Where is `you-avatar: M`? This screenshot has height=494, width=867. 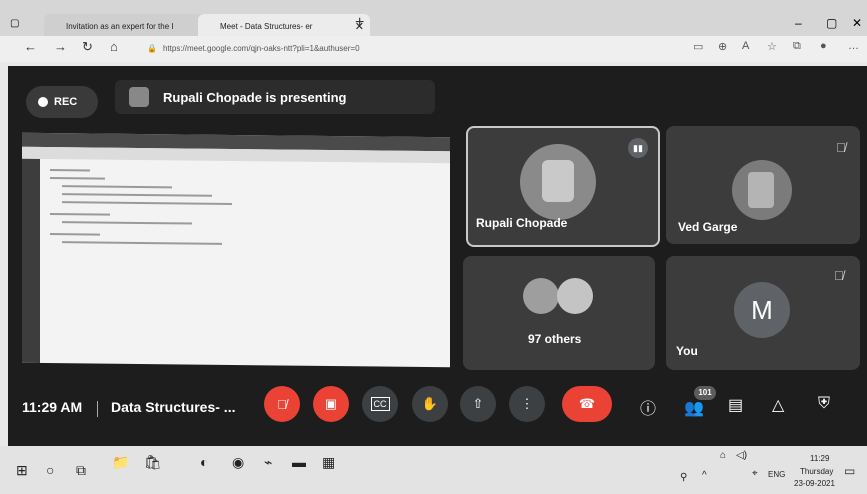 you-avatar: M is located at coordinates (762, 310).